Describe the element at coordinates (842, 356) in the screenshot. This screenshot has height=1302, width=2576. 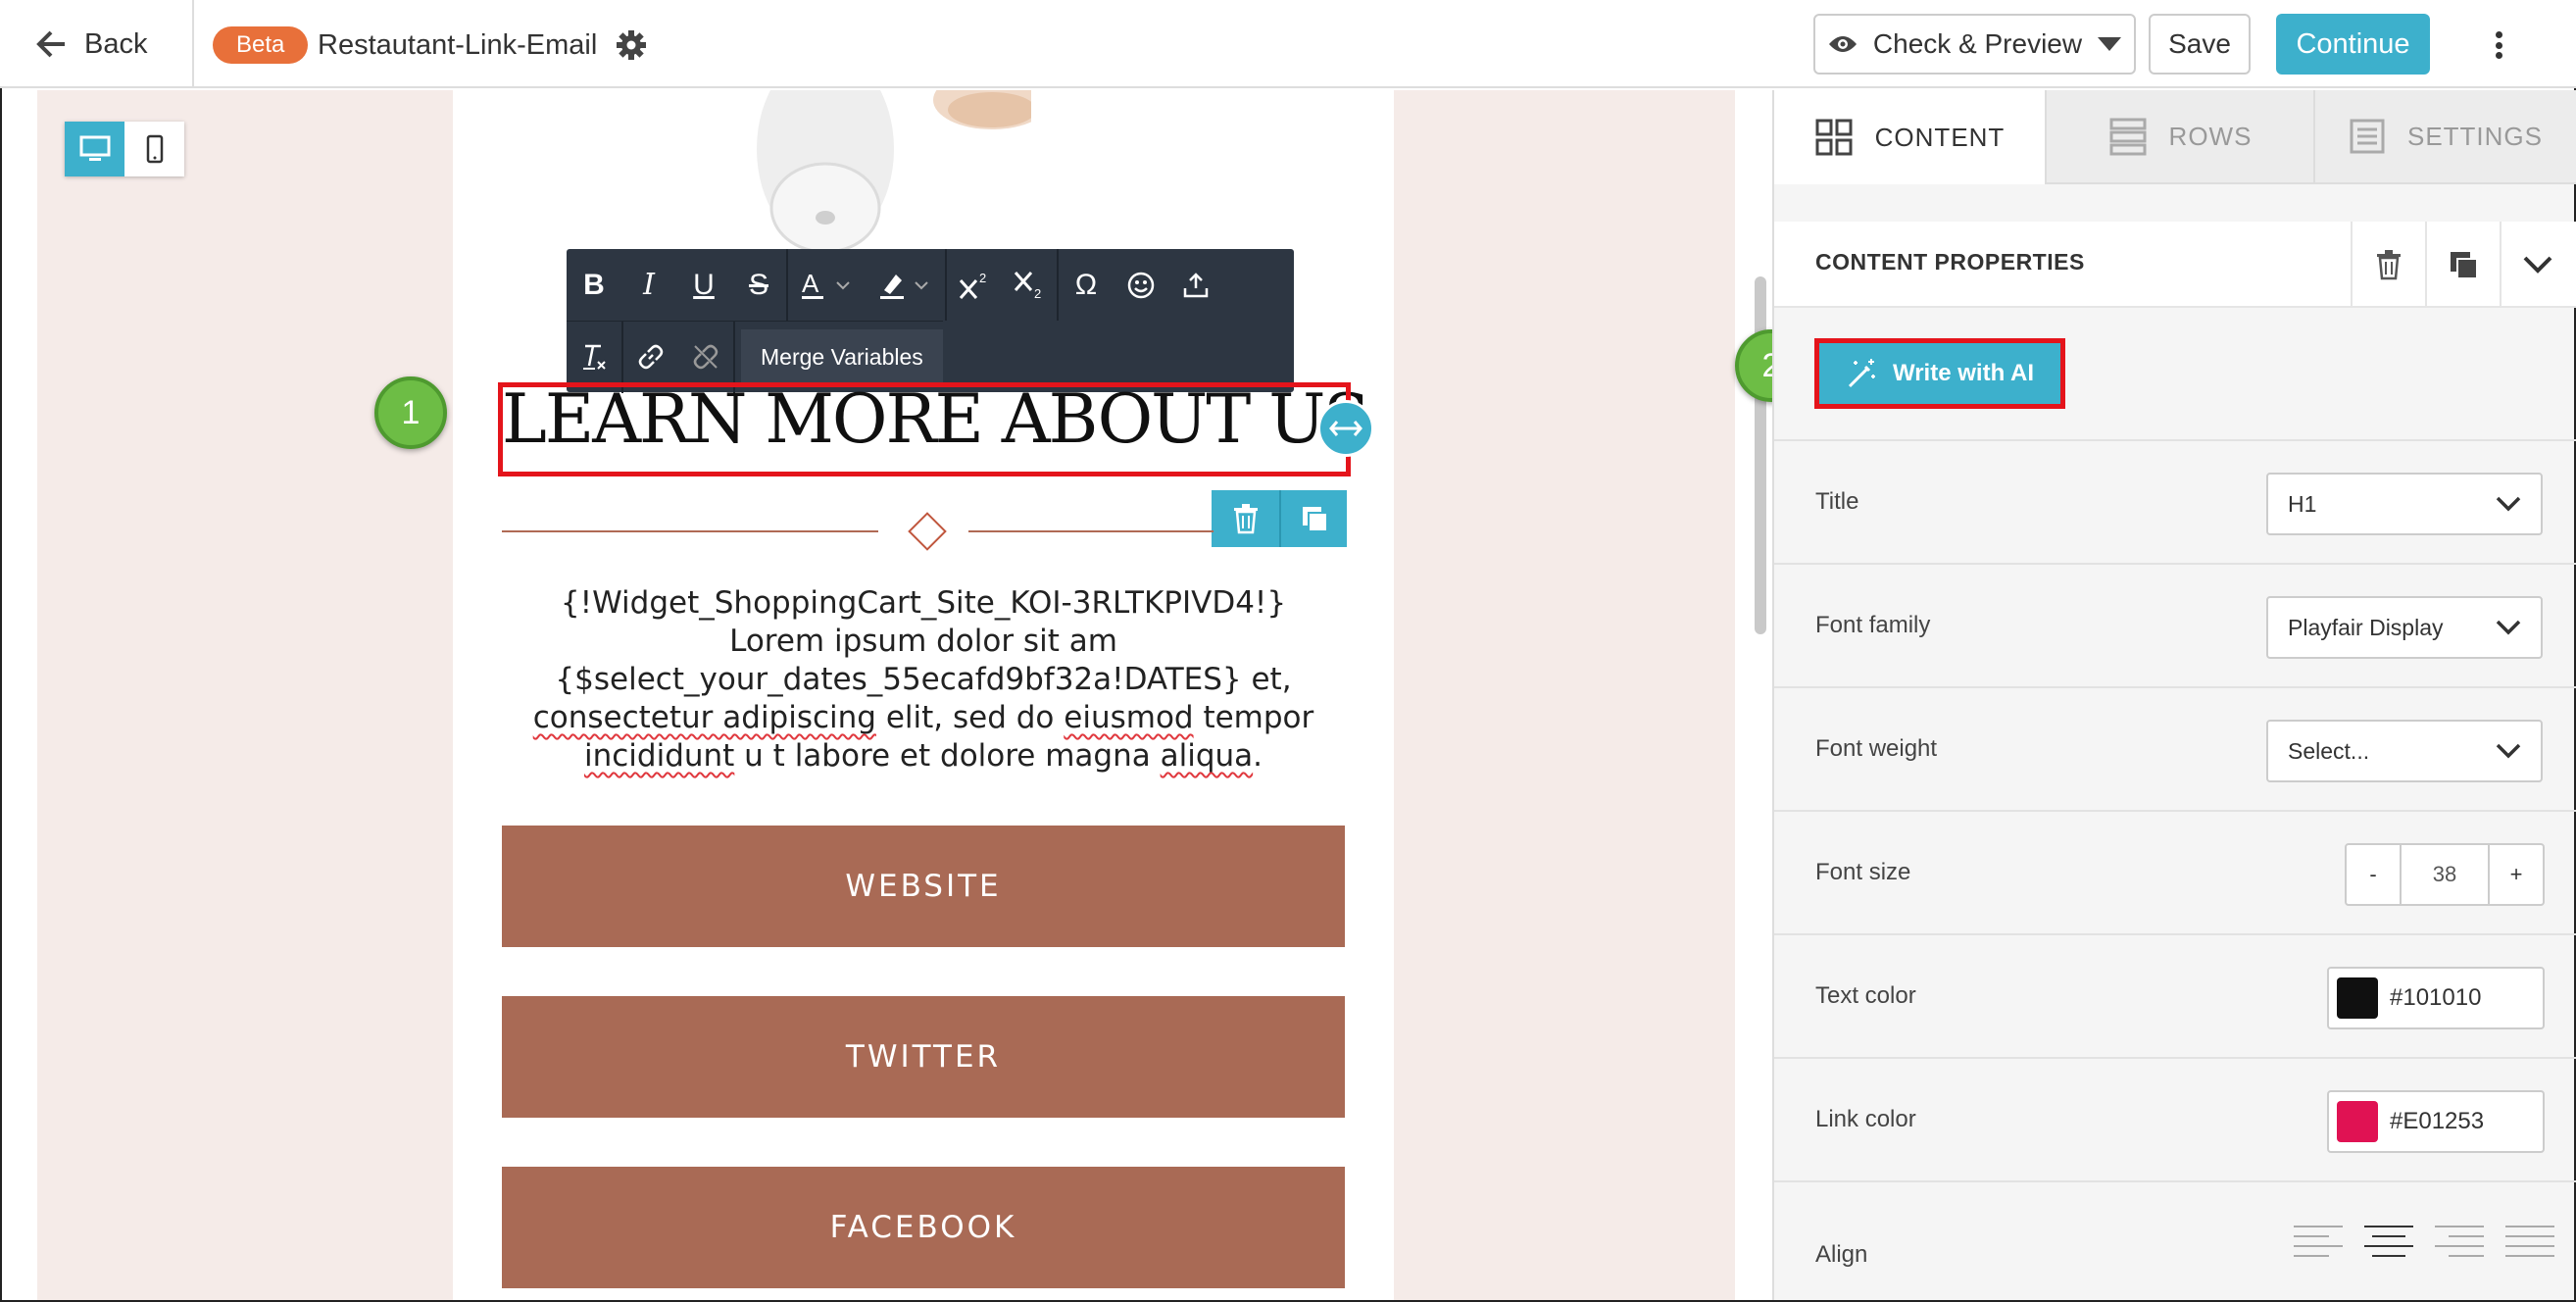
I see `merge-variables-button: Merge Variables` at that location.